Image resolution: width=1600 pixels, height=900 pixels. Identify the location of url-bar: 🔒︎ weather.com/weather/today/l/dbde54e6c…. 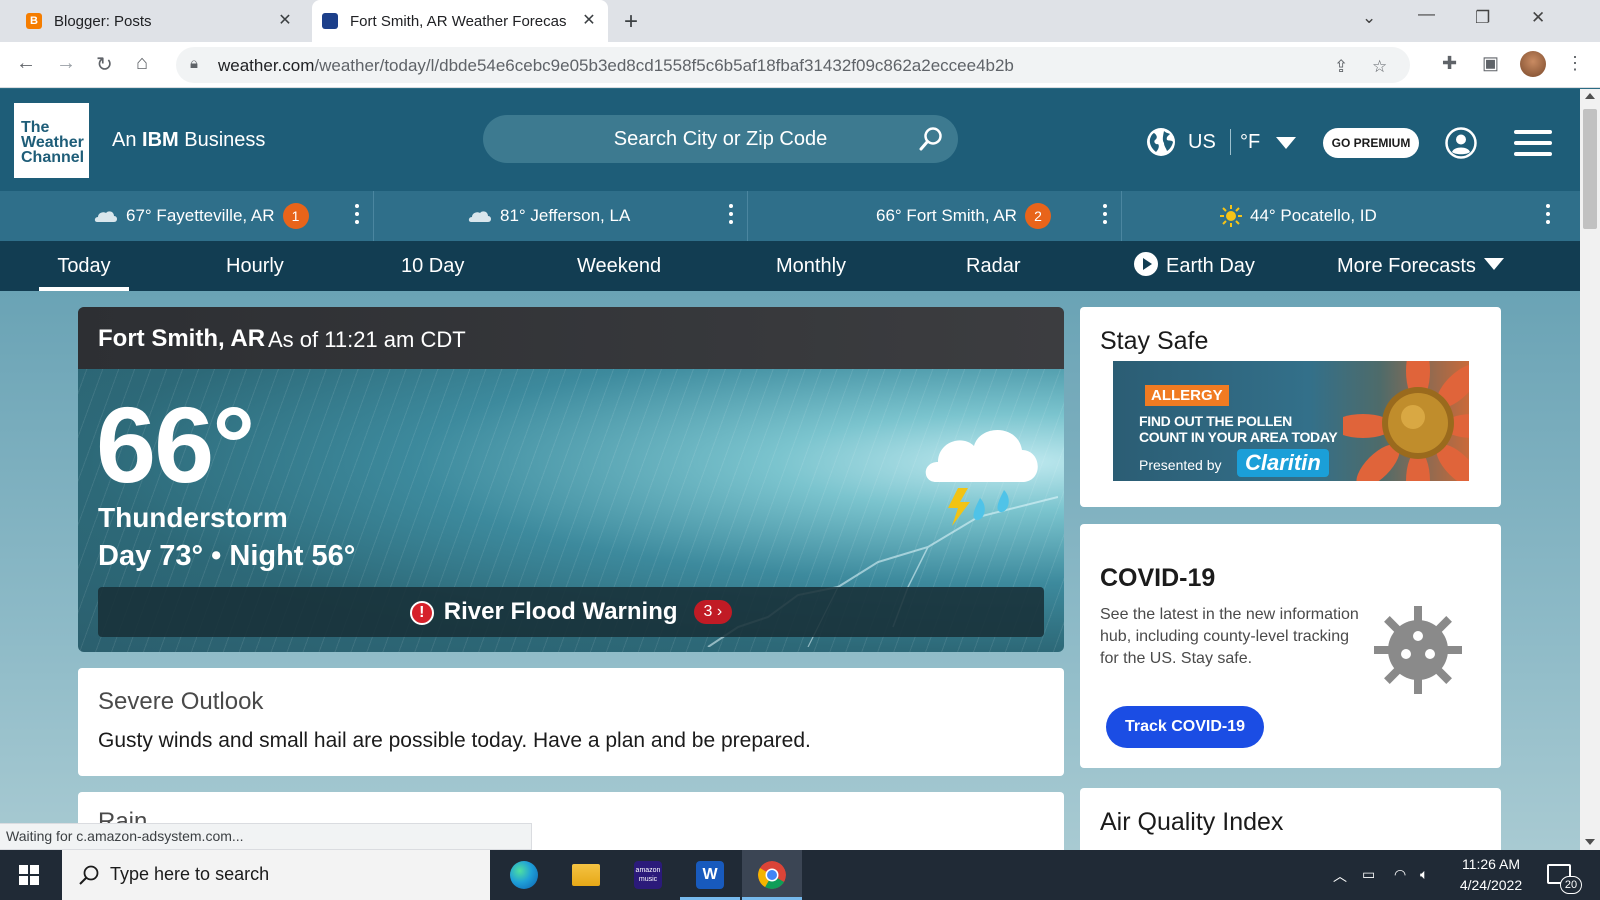
(793, 65).